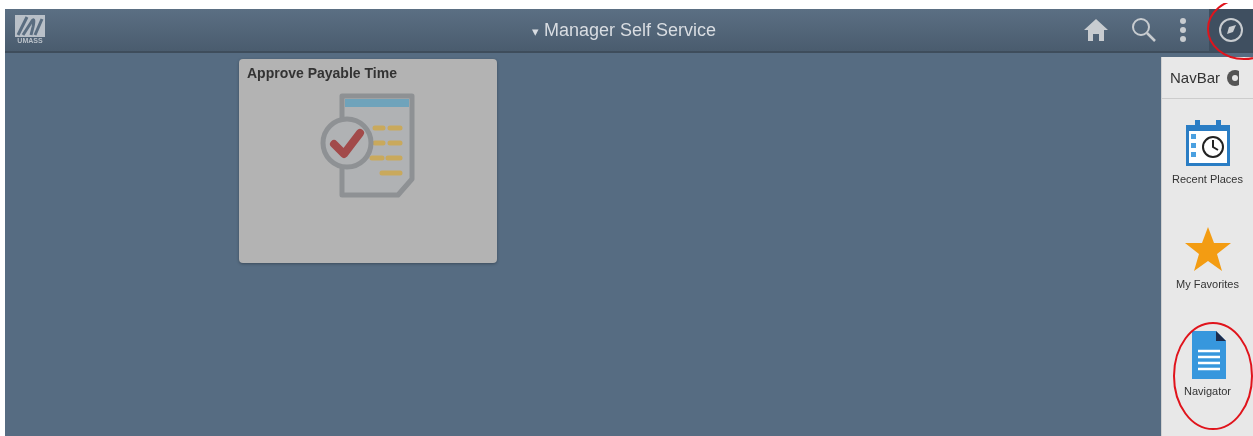 The height and width of the screenshot is (436, 1253). Describe the element at coordinates (1207, 391) in the screenshot. I see `navbar-item-label: Navigator` at that location.